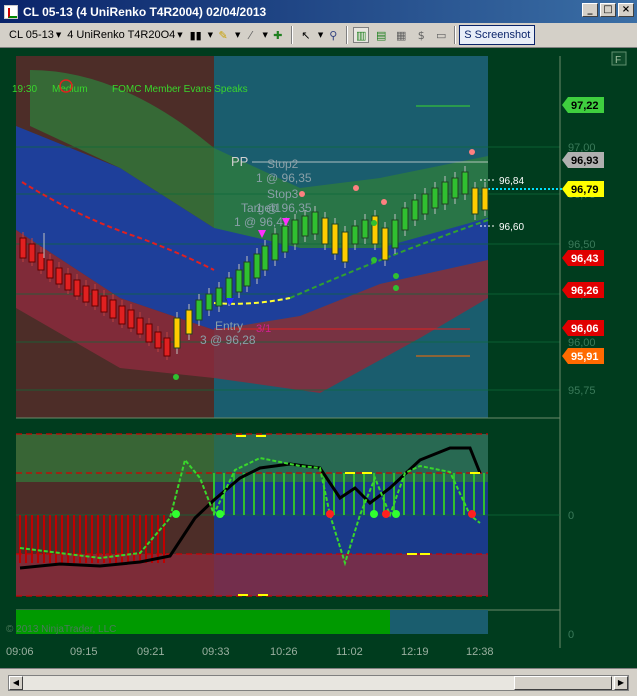 This screenshot has height=696, width=637. I want to click on inline-level-low: 96,60, so click(511, 227).